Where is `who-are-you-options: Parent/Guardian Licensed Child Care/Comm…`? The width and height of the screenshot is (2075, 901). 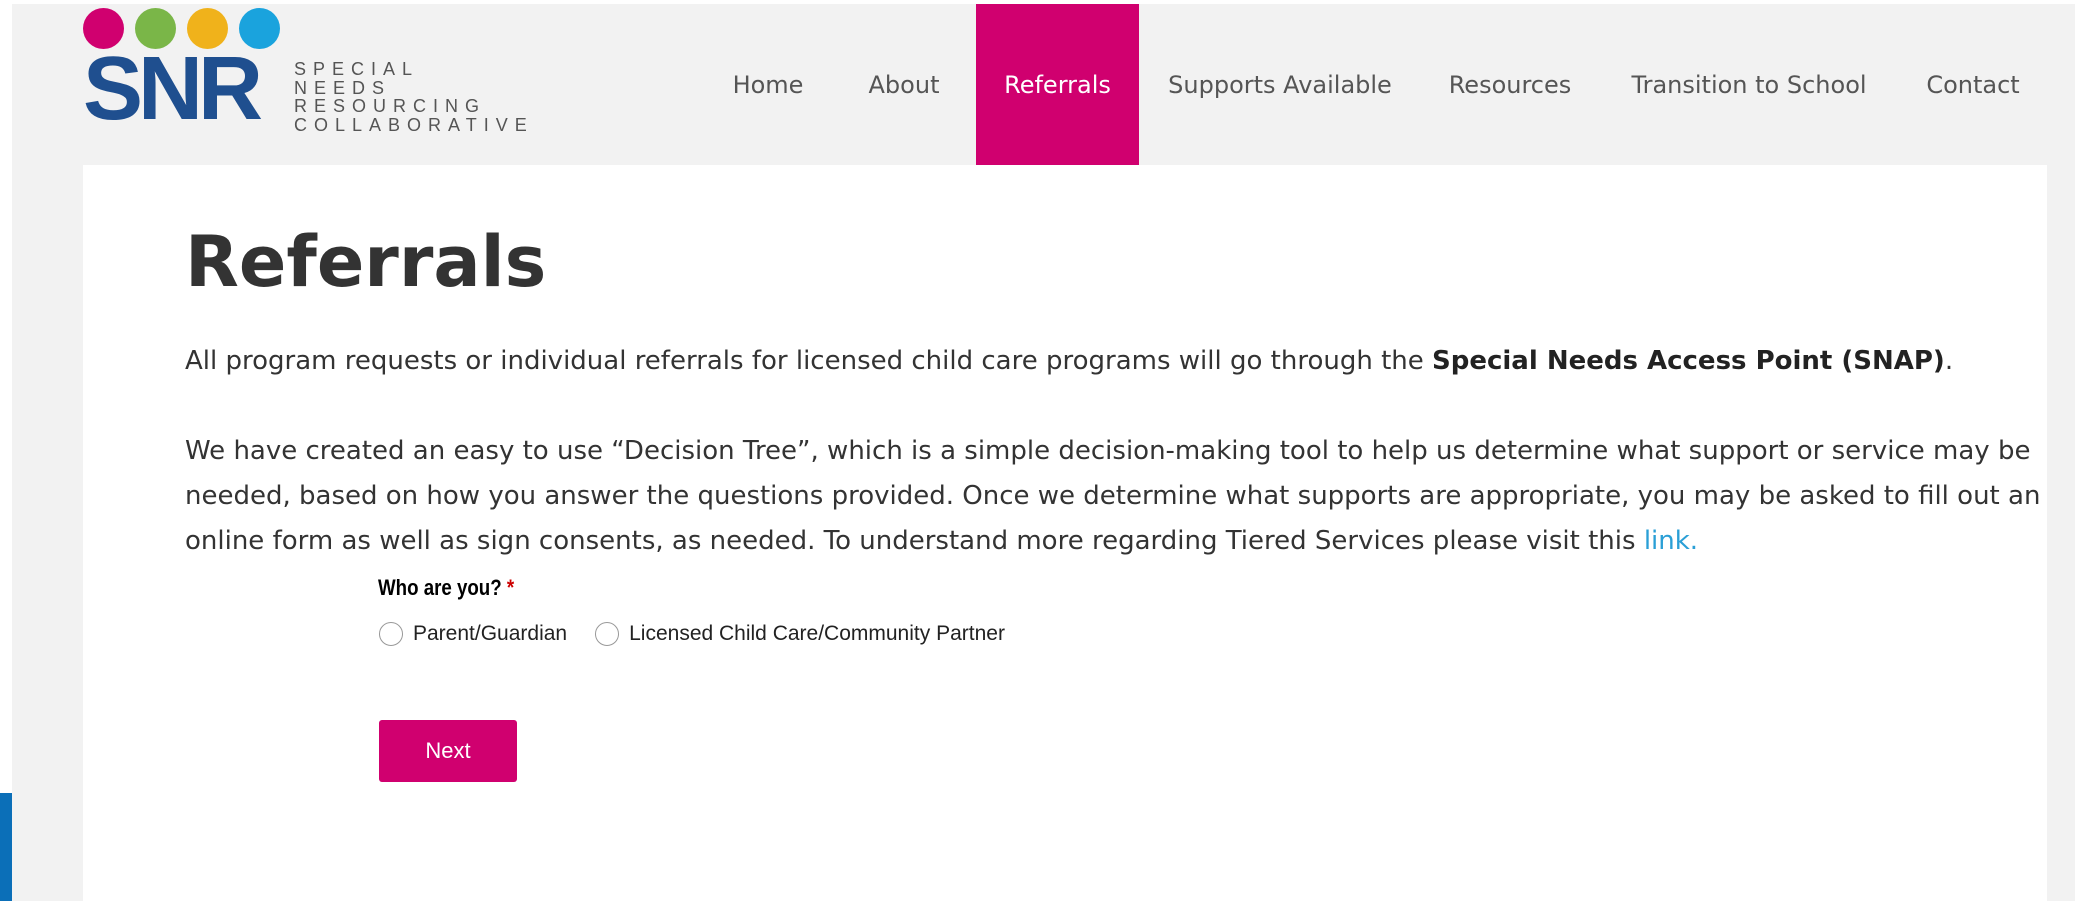 who-are-you-options: Parent/Guardian Licensed Child Care/Comm… is located at coordinates (706, 634).